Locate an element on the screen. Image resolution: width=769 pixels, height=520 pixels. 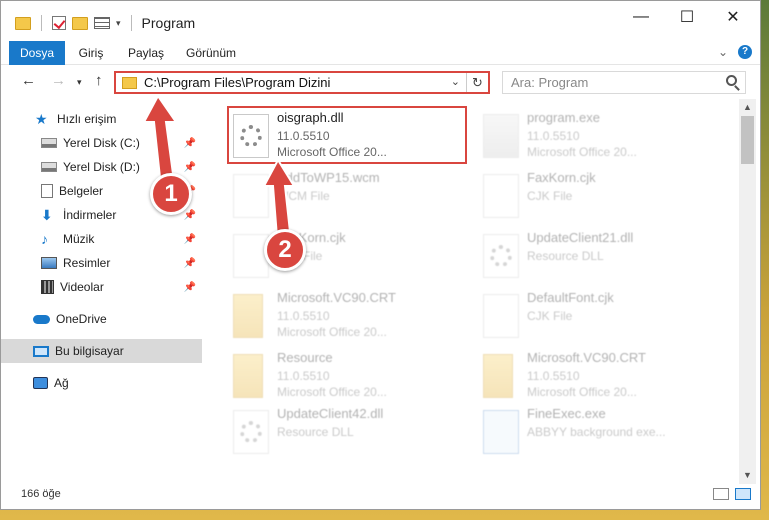
quick-access-toolbar: ▾ Program is located at coordinates (105, 23).